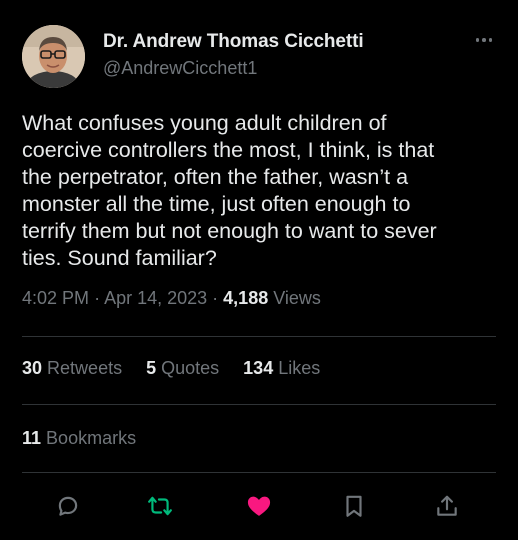 The width and height of the screenshot is (518, 540). I want to click on tweet-meta: 4:02 PM · Apr 14, 2023 · 4,188 Views, so click(171, 298).